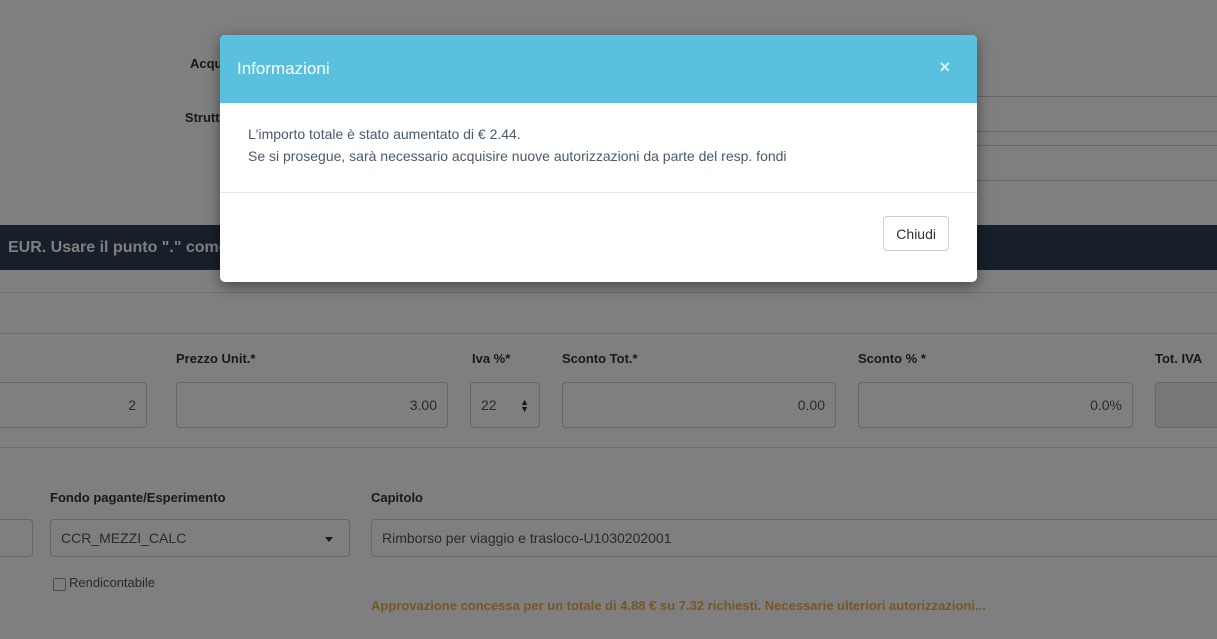 Image resolution: width=1217 pixels, height=639 pixels. What do you see at coordinates (598, 237) in the screenshot?
I see `modal-footer: Chiudi` at bounding box center [598, 237].